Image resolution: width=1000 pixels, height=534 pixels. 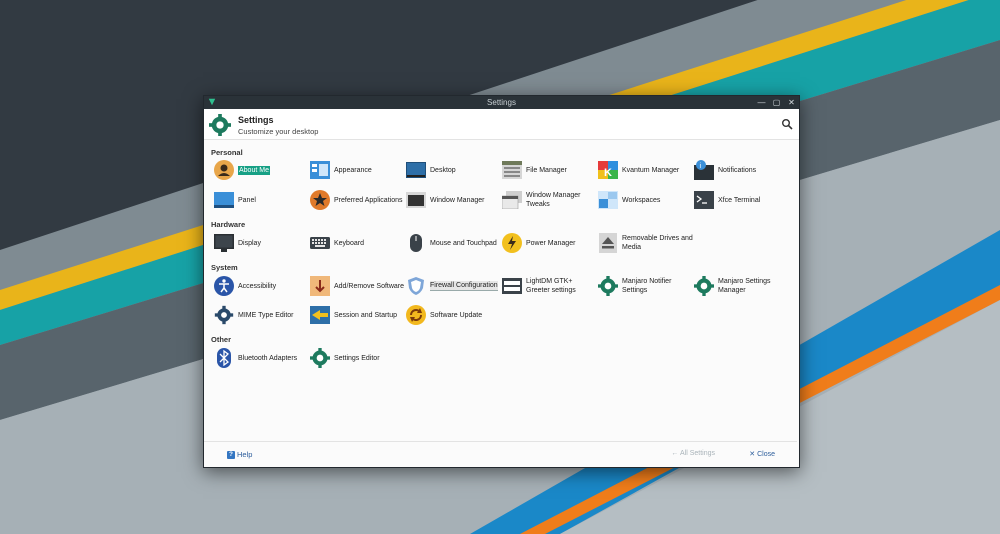 I want to click on settings-item-session-startup: Session and Startup, so click(x=357, y=315).